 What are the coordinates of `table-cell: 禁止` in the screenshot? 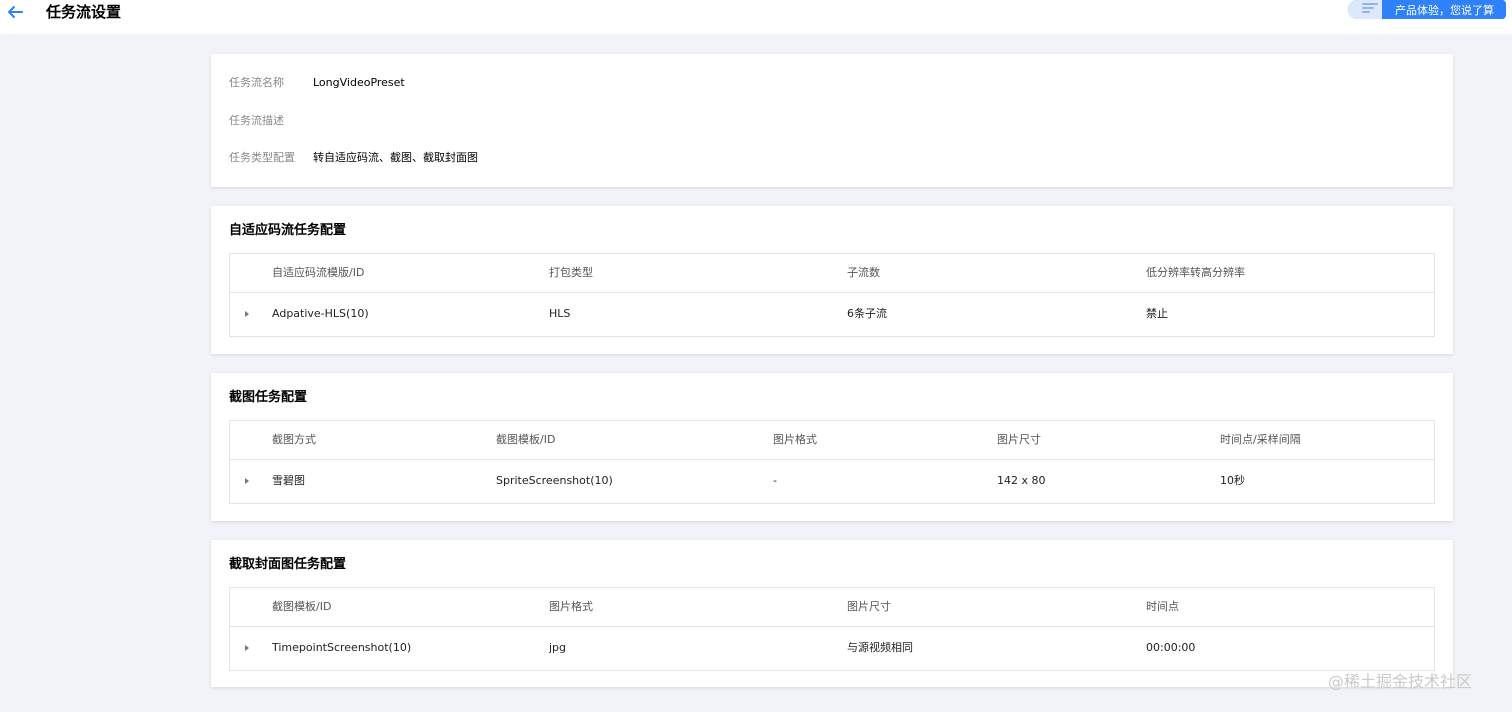 It's located at (1157, 313).